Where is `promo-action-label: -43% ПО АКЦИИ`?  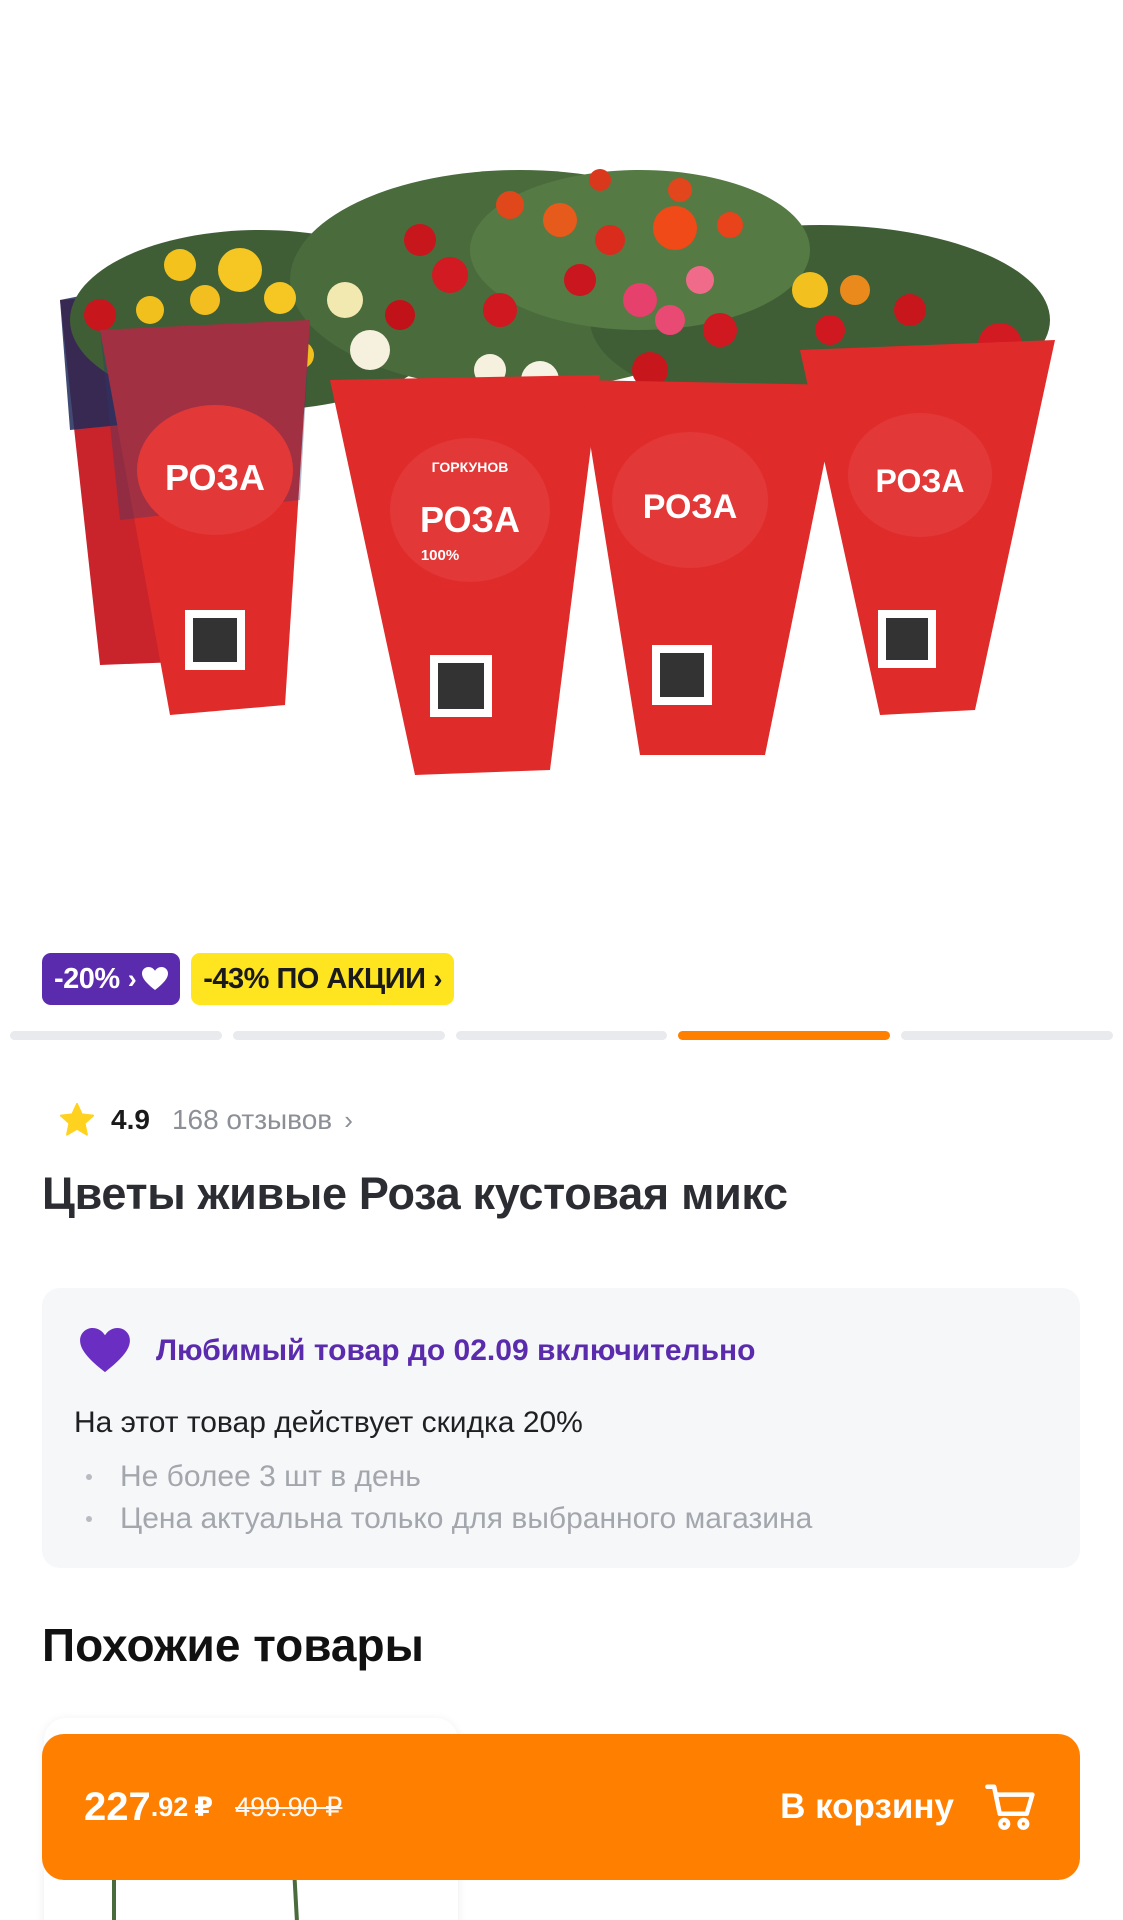 promo-action-label: -43% ПО АКЦИИ is located at coordinates (314, 978).